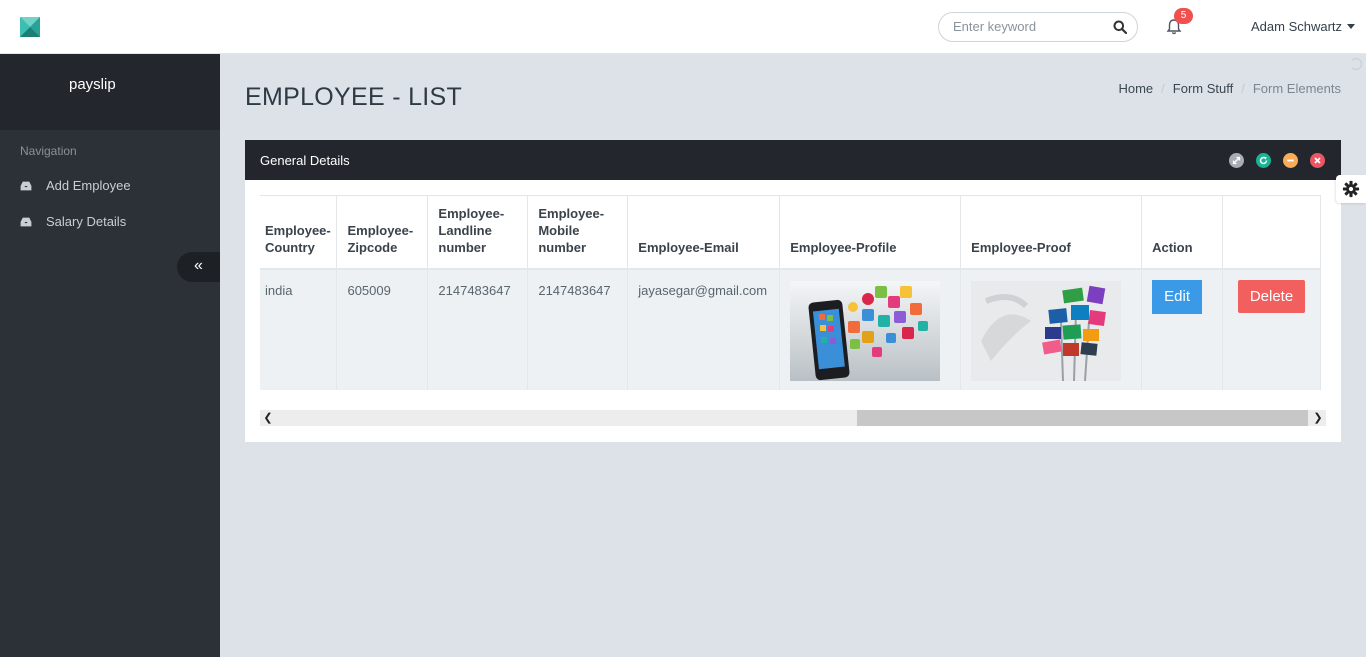  What do you see at coordinates (1318, 418) in the screenshot?
I see `scroll-right-icon: ❯` at bounding box center [1318, 418].